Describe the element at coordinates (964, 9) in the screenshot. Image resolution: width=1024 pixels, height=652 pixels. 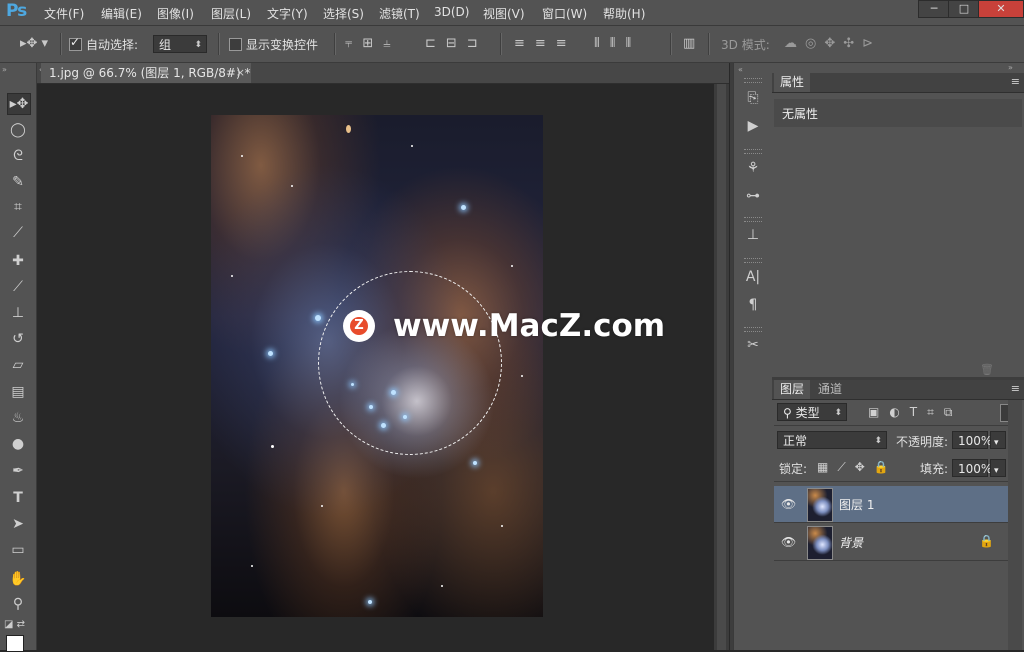
I see `maximize-button: □` at that location.